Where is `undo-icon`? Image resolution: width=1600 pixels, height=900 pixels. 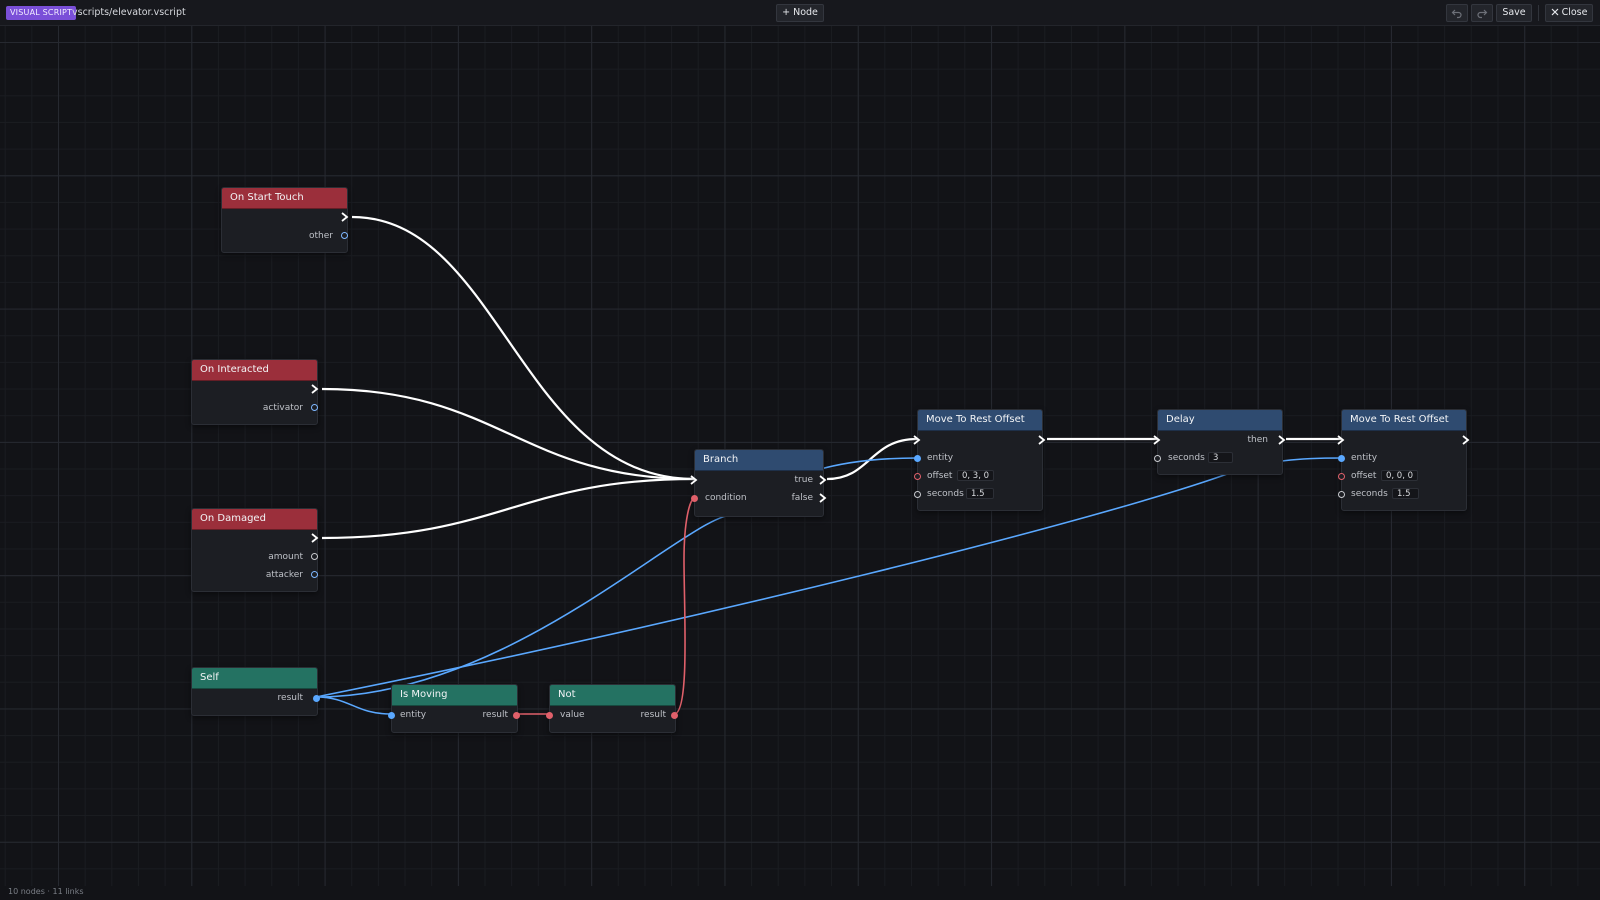 undo-icon is located at coordinates (1456, 14).